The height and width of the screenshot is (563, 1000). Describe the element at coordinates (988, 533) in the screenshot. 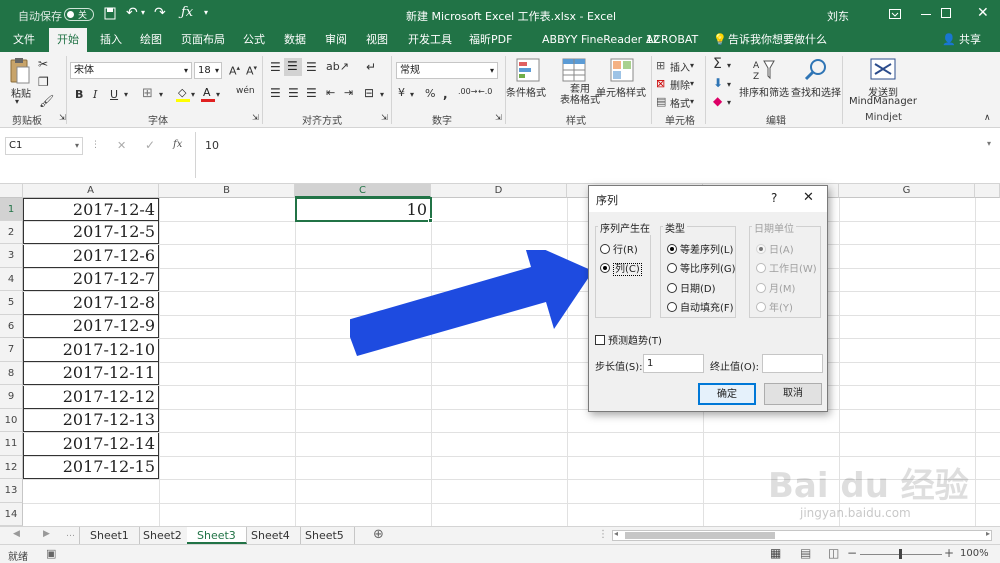

I see `scroll-right-arrow-icon: ▸` at that location.